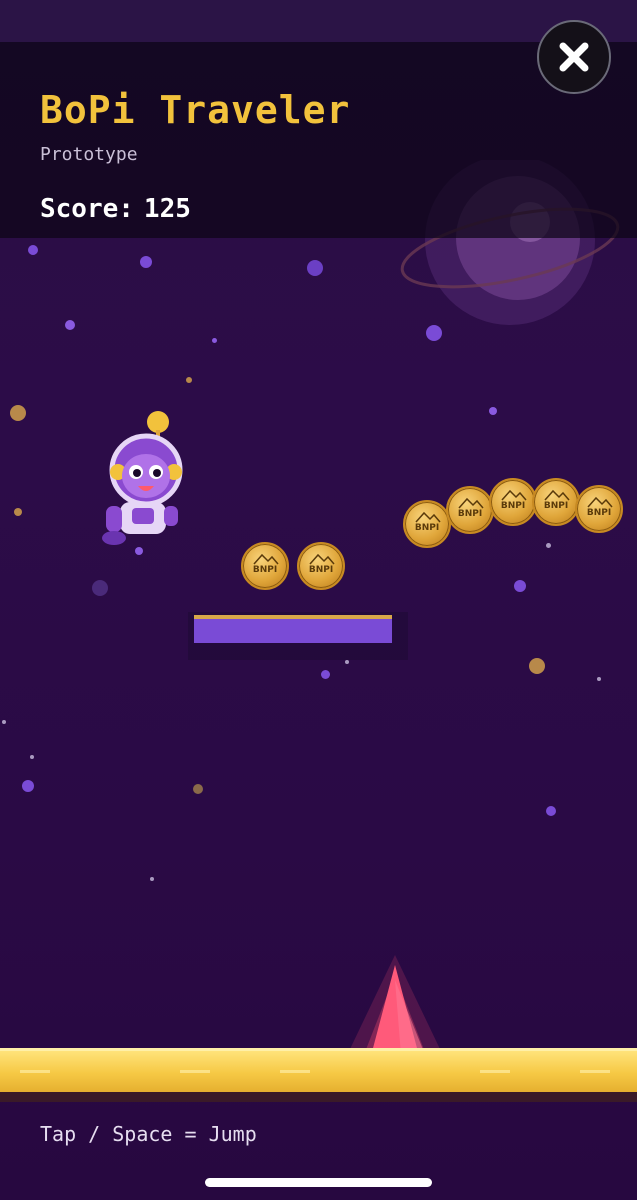 This screenshot has height=1200, width=637. Describe the element at coordinates (318, 1071) in the screenshot. I see `ground` at that location.